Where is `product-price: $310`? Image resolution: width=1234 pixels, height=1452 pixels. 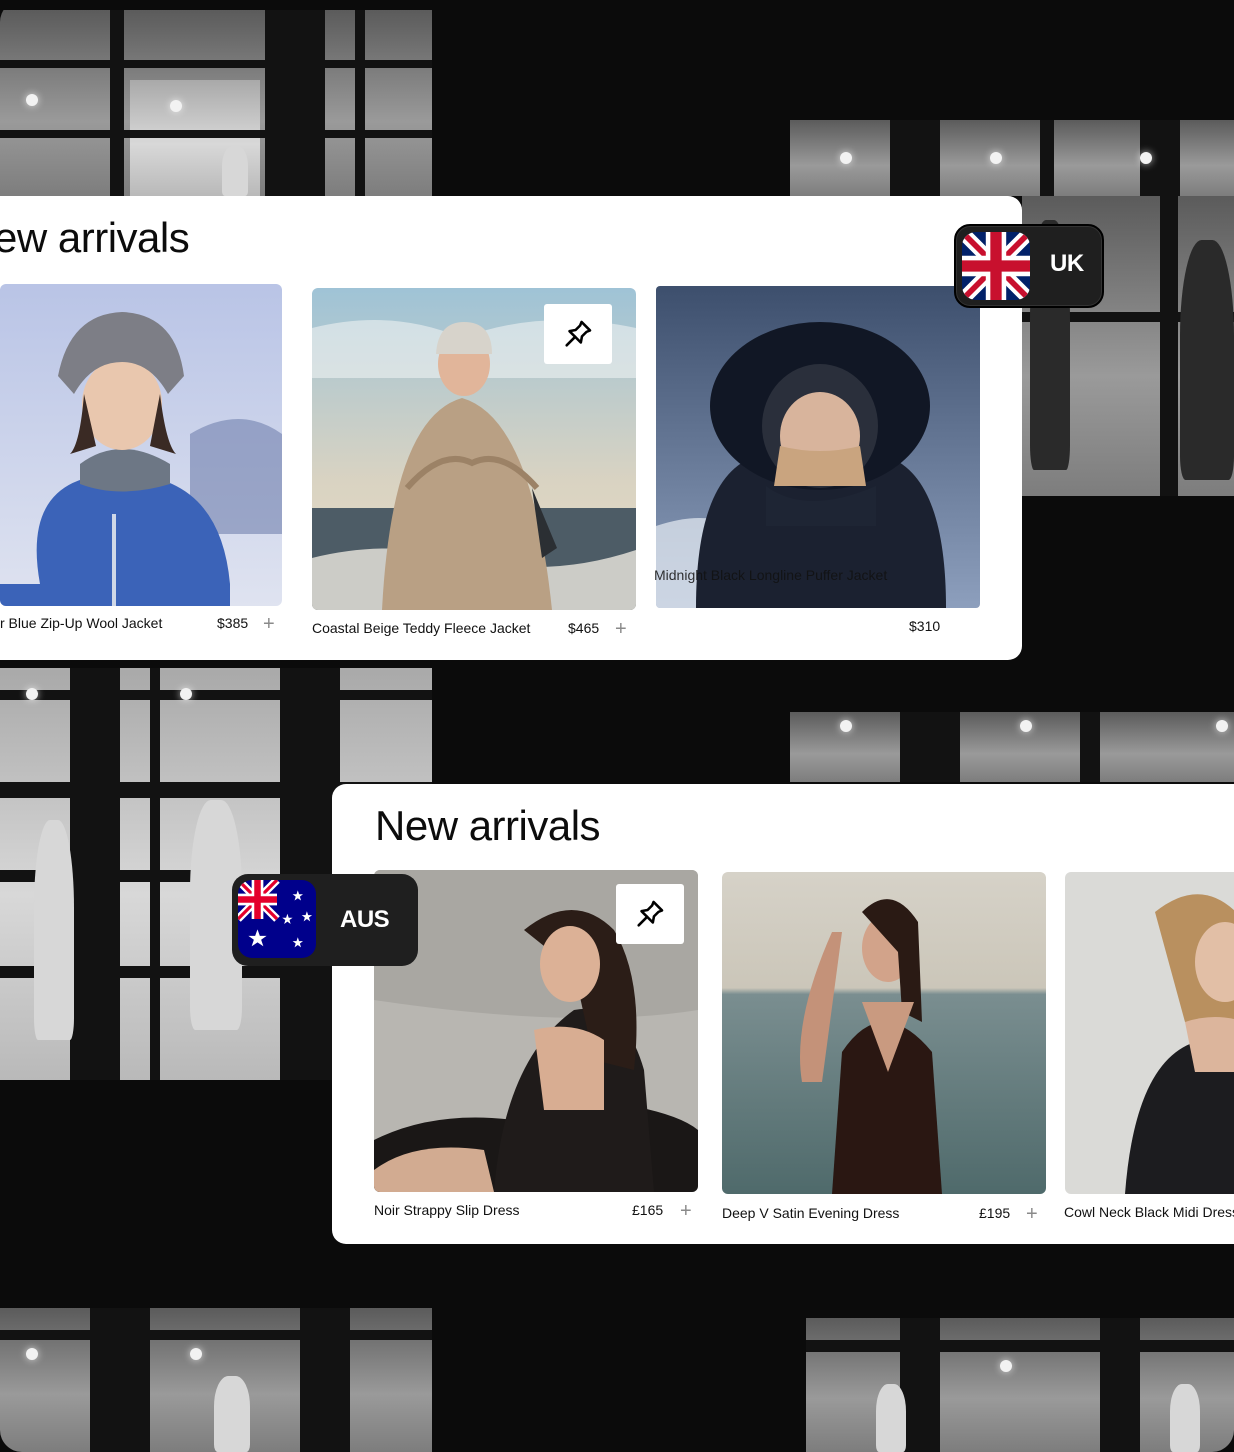
product-price: $310 is located at coordinates (925, 626).